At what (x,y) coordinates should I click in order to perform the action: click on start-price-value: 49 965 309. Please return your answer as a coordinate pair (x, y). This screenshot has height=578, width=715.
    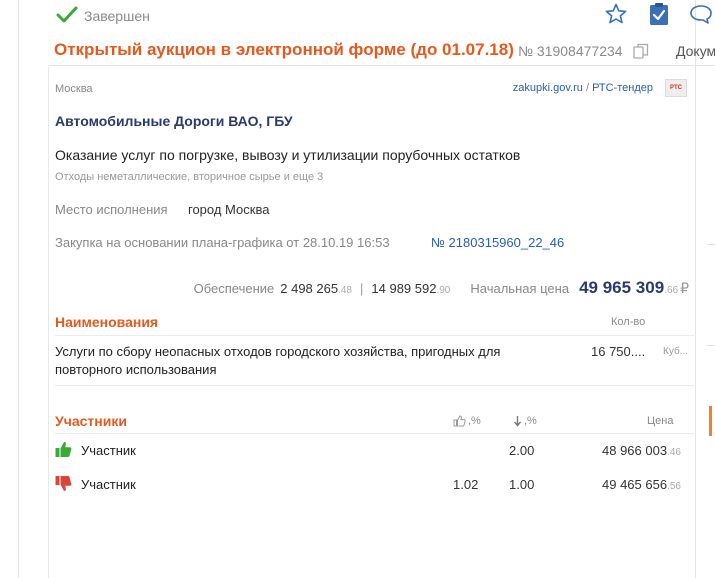
    Looking at the image, I should click on (622, 287).